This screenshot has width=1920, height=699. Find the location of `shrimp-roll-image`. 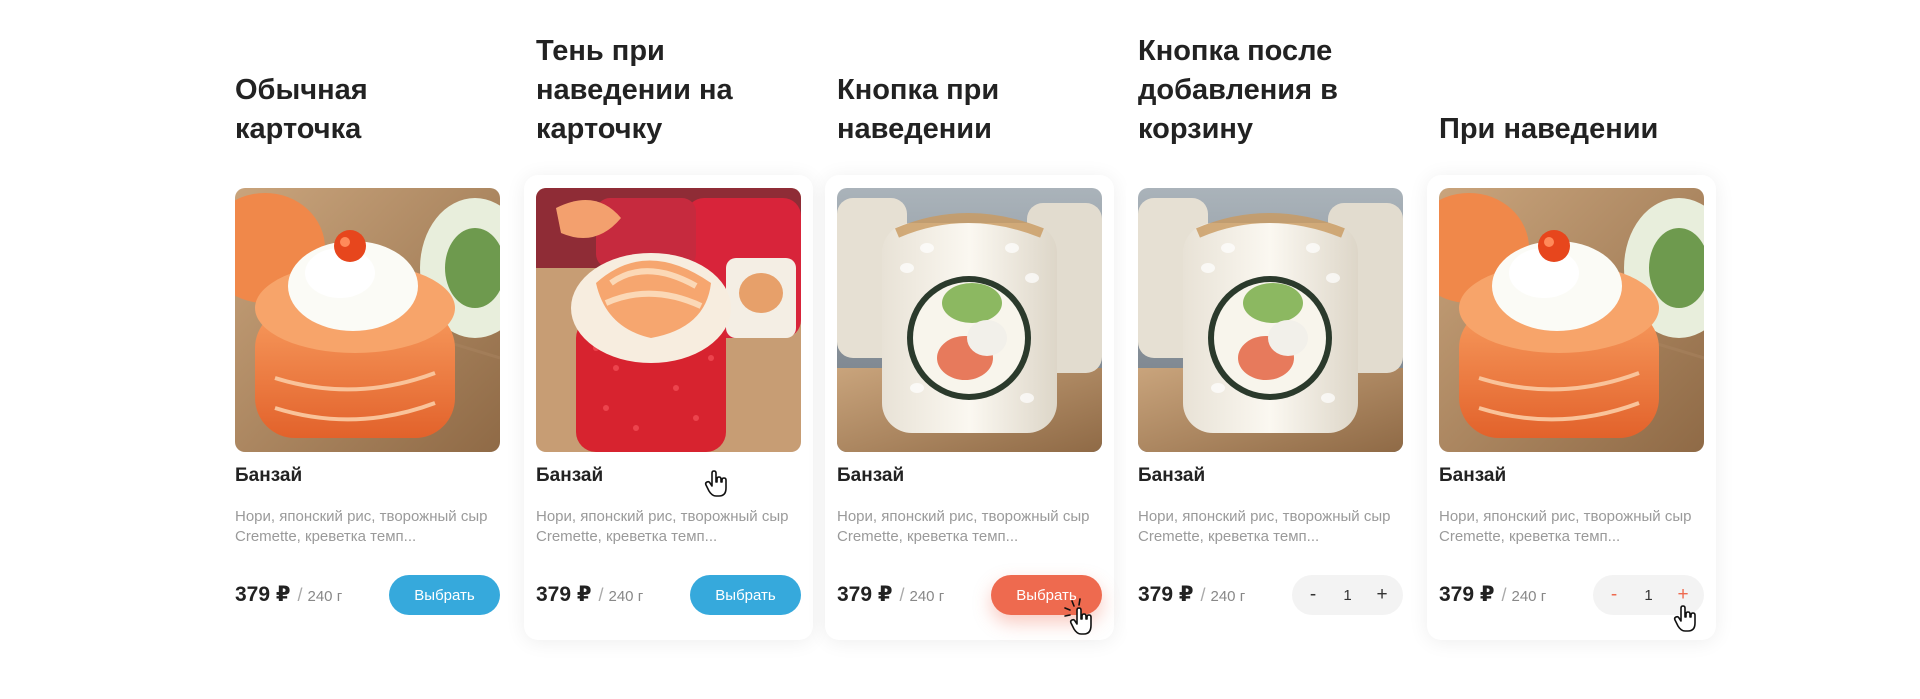

shrimp-roll-image is located at coordinates (668, 320).